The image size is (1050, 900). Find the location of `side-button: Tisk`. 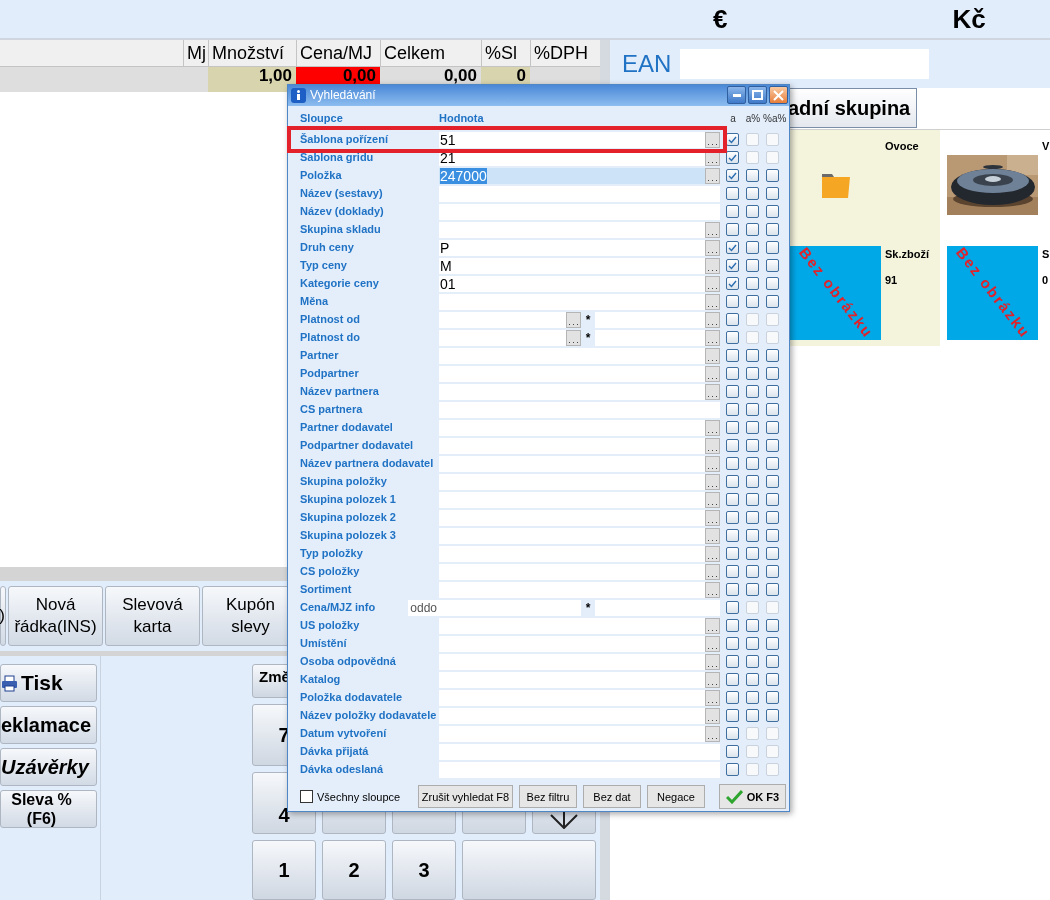

side-button: Tisk is located at coordinates (48, 683).